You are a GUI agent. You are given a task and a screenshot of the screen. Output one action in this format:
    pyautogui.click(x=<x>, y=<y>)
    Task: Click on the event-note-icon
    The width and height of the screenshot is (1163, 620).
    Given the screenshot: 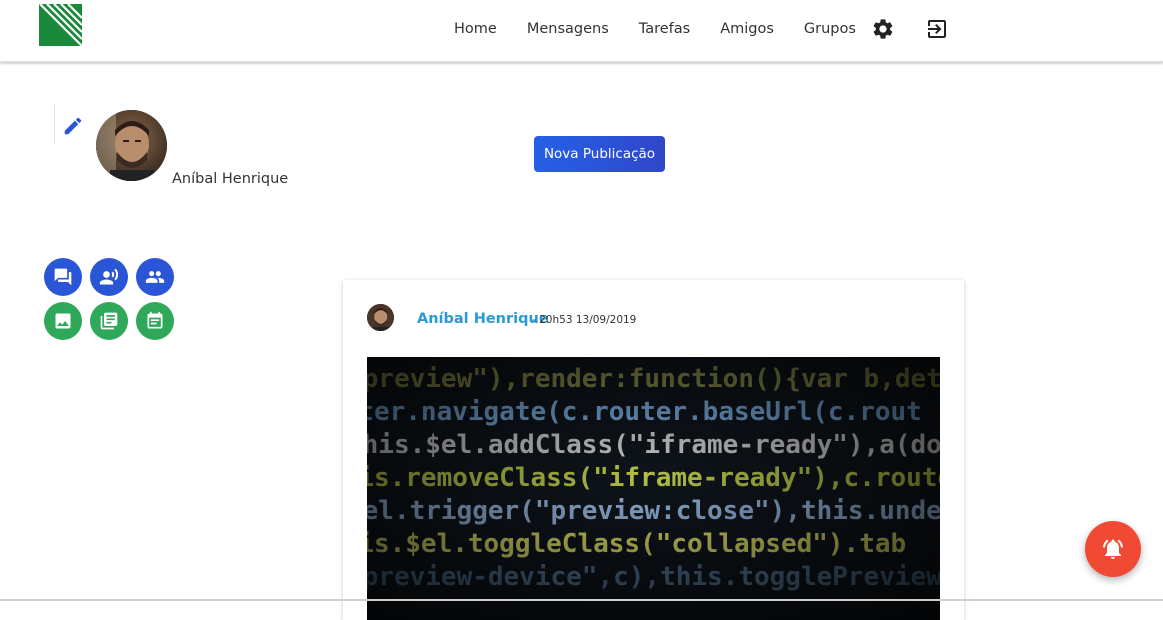 What is the action you would take?
    pyautogui.click(x=155, y=321)
    